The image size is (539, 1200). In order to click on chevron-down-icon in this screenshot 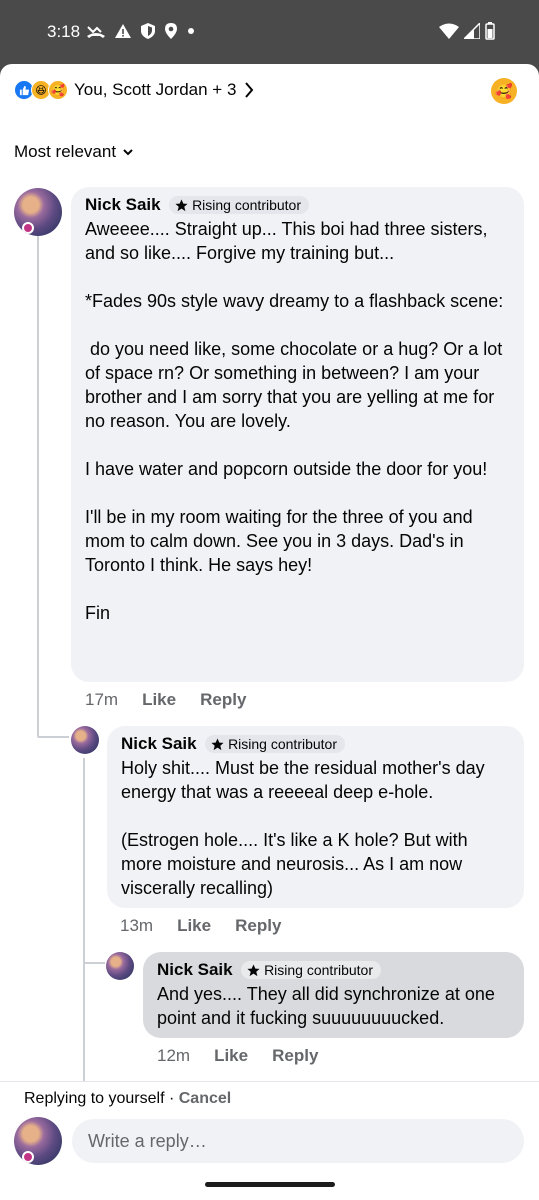, I will do `click(128, 152)`.